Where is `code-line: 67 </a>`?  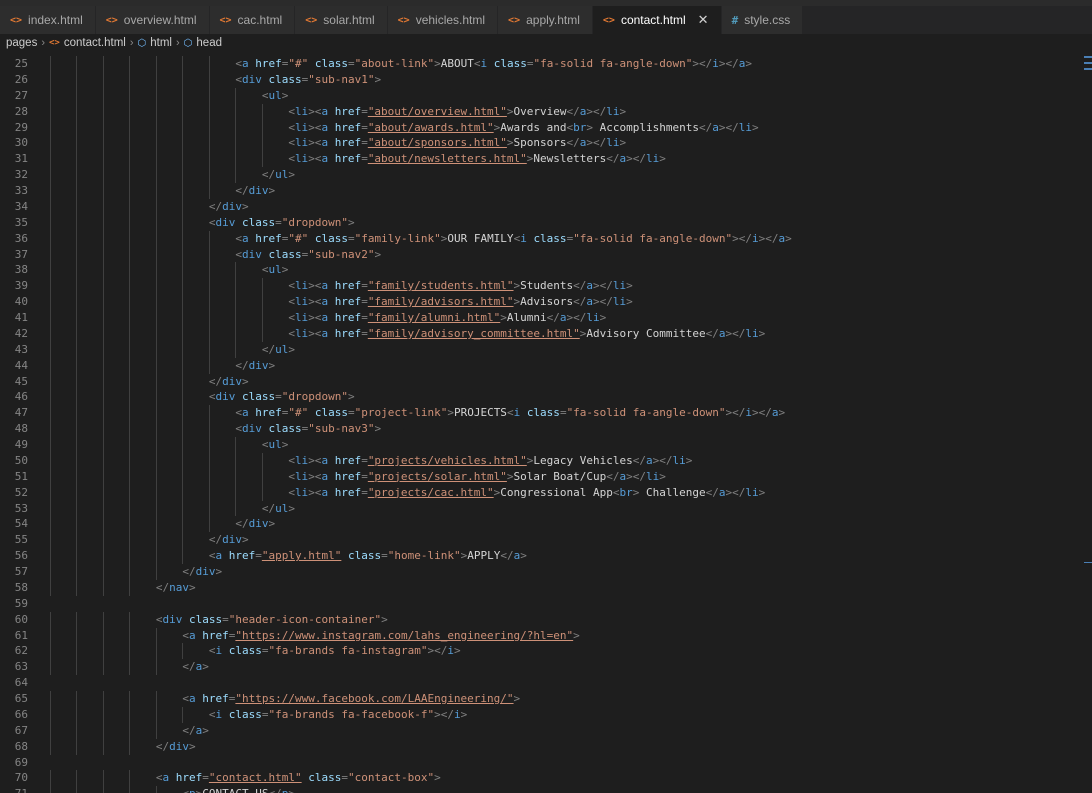
code-line: 67 </a> is located at coordinates (546, 730).